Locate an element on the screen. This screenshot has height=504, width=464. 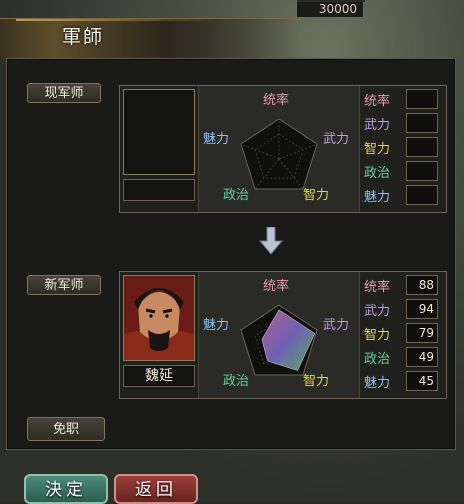
stat-row-command: 统率 is located at coordinates (404, 99).